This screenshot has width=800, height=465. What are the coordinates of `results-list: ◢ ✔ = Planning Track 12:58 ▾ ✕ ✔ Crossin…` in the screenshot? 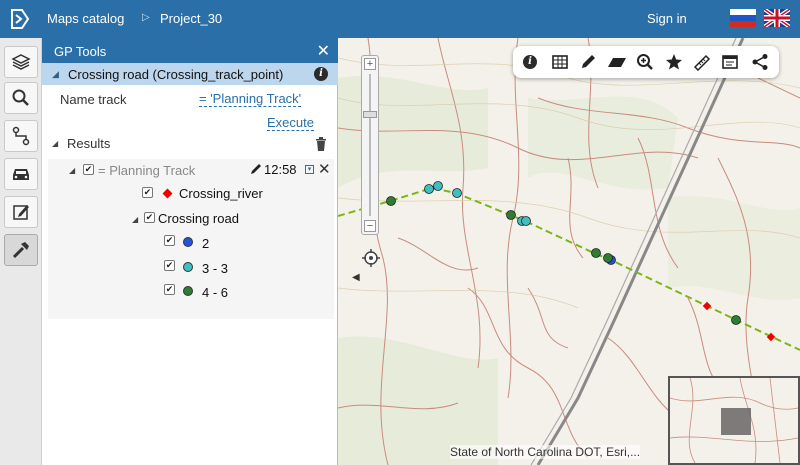 It's located at (191, 239).